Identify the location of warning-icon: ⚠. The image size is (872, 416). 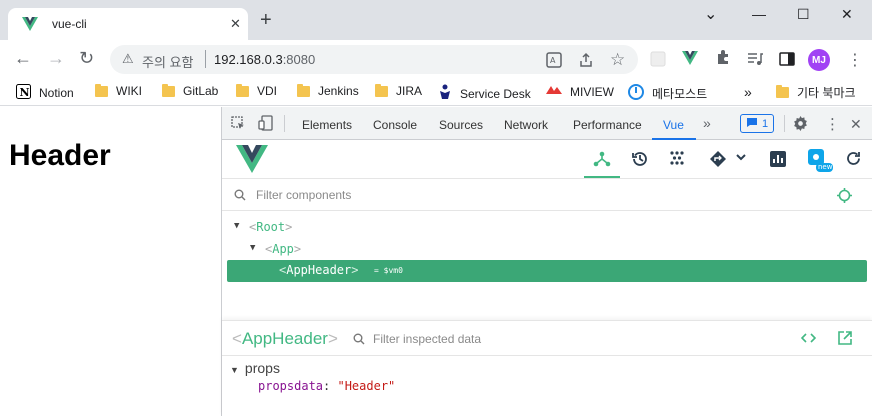
(128, 59).